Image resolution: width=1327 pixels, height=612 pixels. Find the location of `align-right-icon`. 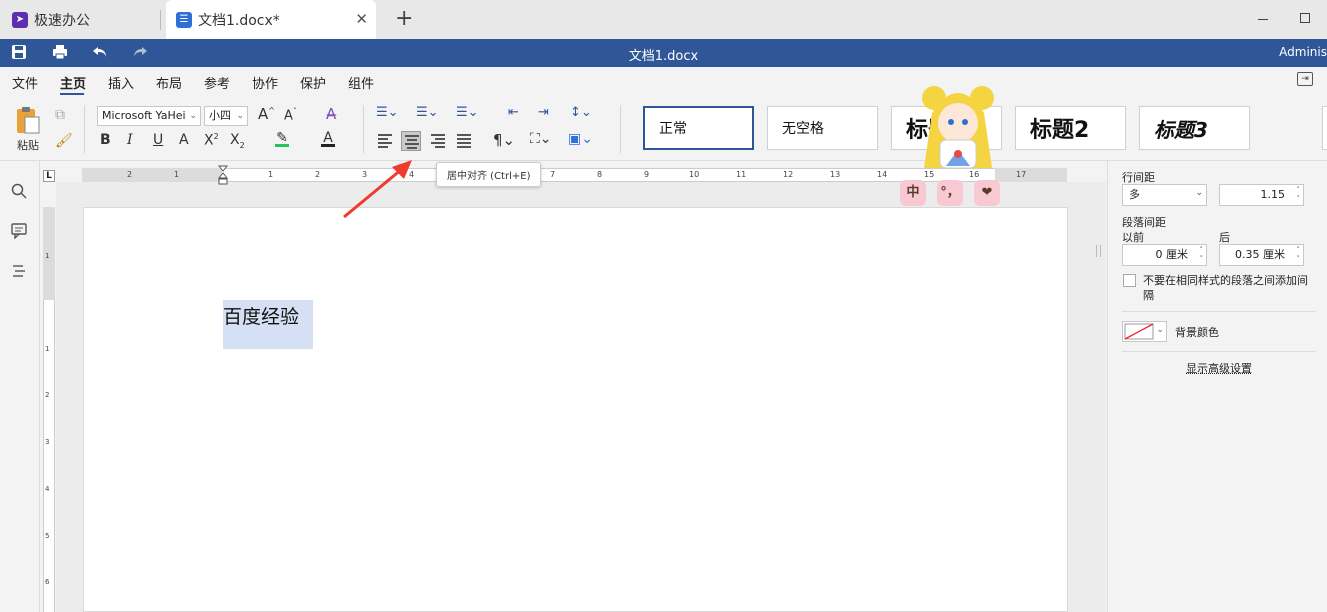

align-right-icon is located at coordinates (438, 142).